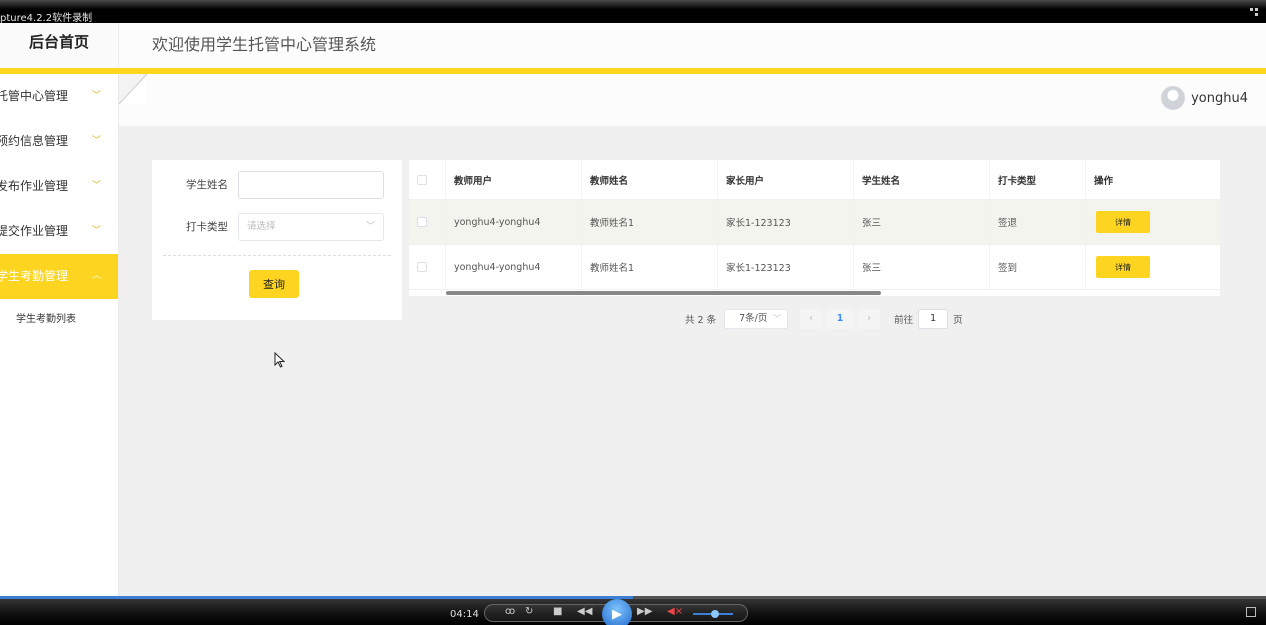  I want to click on page-size-value: 7条/页, so click(753, 318).